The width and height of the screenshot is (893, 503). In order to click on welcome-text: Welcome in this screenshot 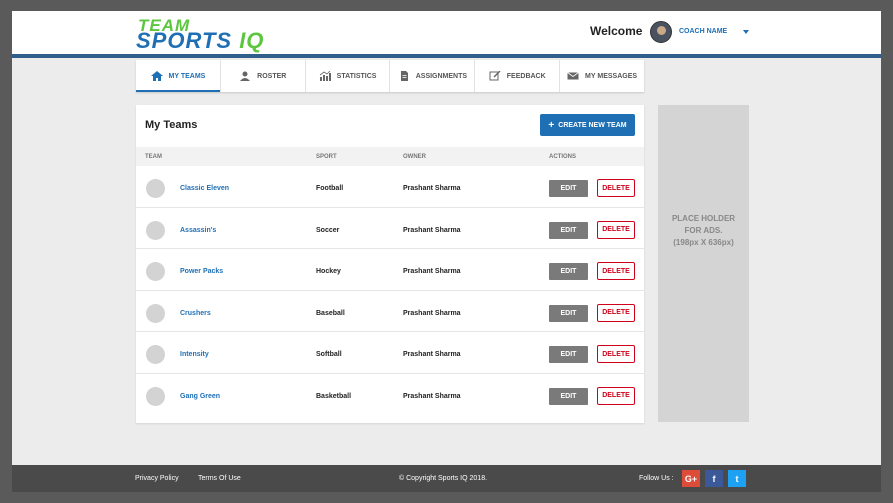, I will do `click(616, 31)`.